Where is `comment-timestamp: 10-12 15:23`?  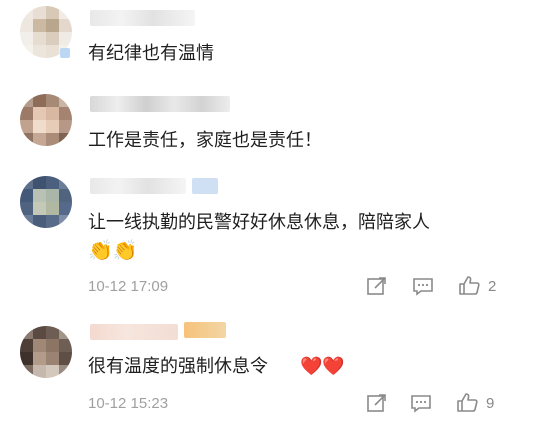 comment-timestamp: 10-12 15:23 is located at coordinates (128, 403).